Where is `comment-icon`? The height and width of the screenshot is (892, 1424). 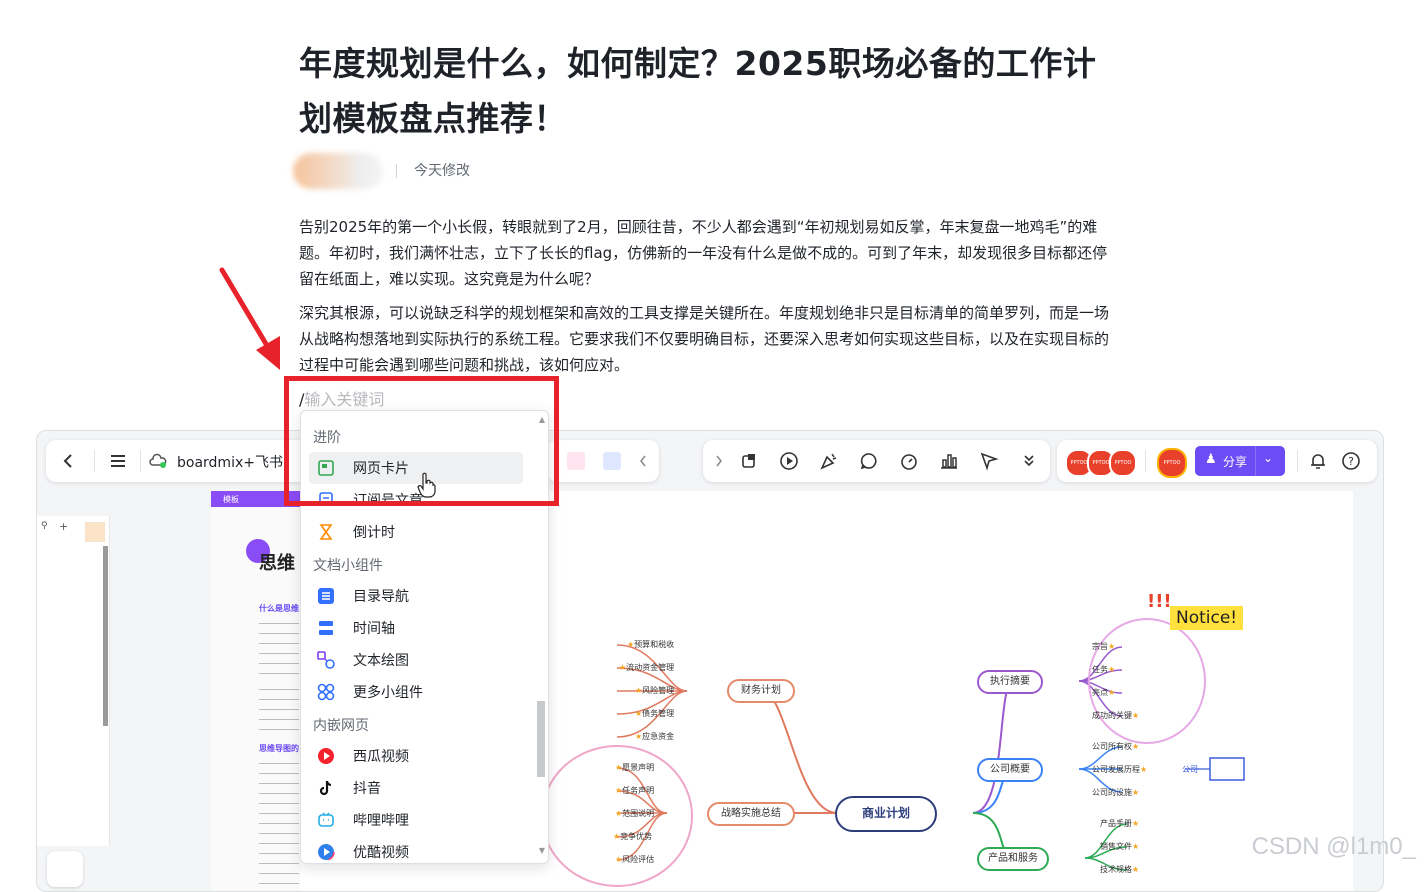 comment-icon is located at coordinates (869, 461).